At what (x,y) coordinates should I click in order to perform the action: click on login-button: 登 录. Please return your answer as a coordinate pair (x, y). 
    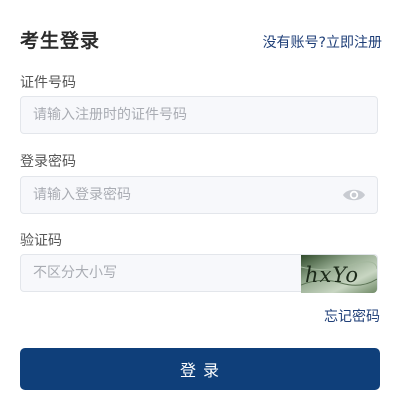
    Looking at the image, I should click on (200, 369).